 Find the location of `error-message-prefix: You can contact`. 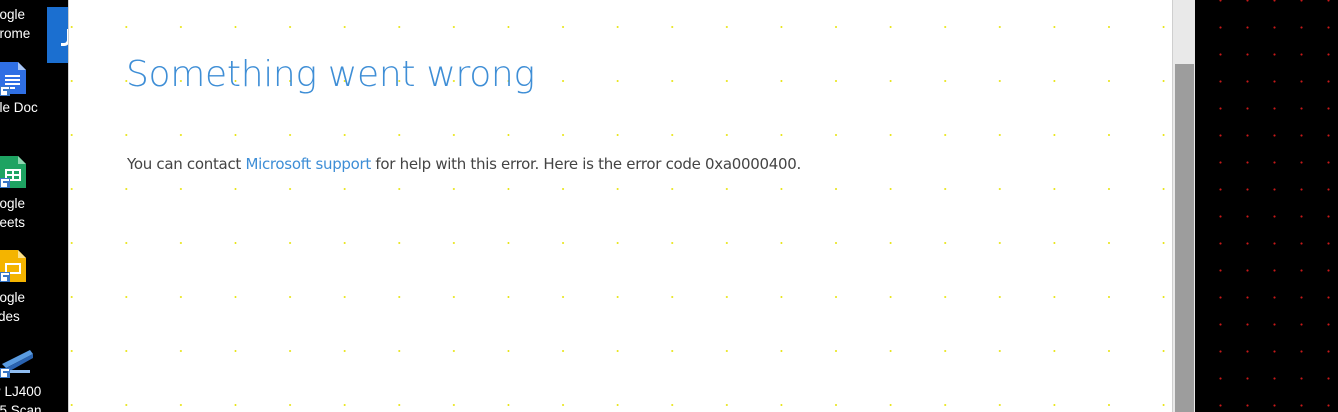

error-message-prefix: You can contact is located at coordinates (186, 164).